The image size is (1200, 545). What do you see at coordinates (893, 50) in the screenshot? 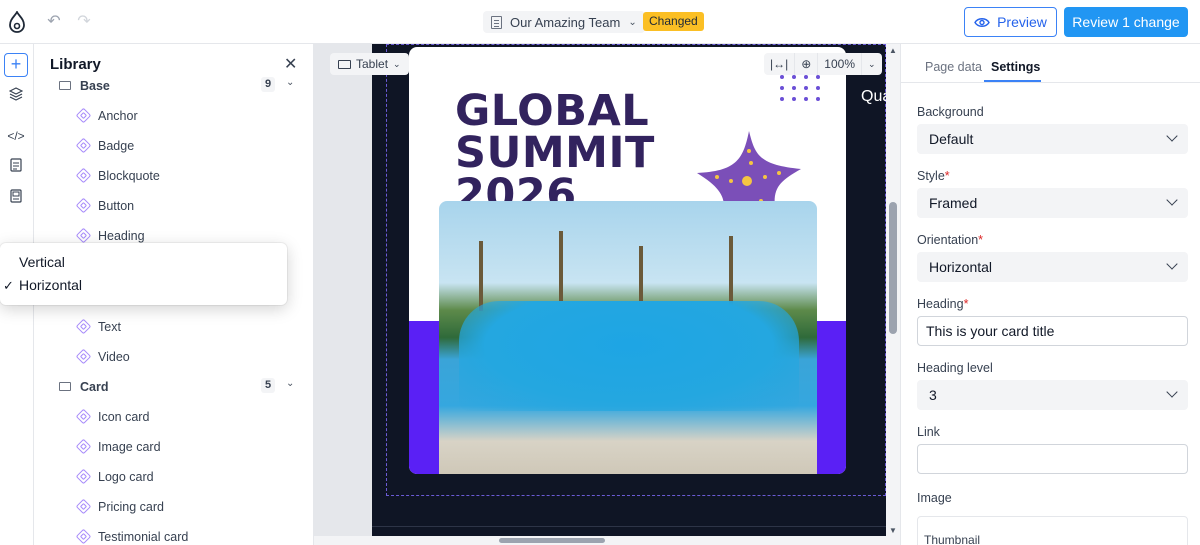
I see `scroll-up-icon: ▲` at bounding box center [893, 50].